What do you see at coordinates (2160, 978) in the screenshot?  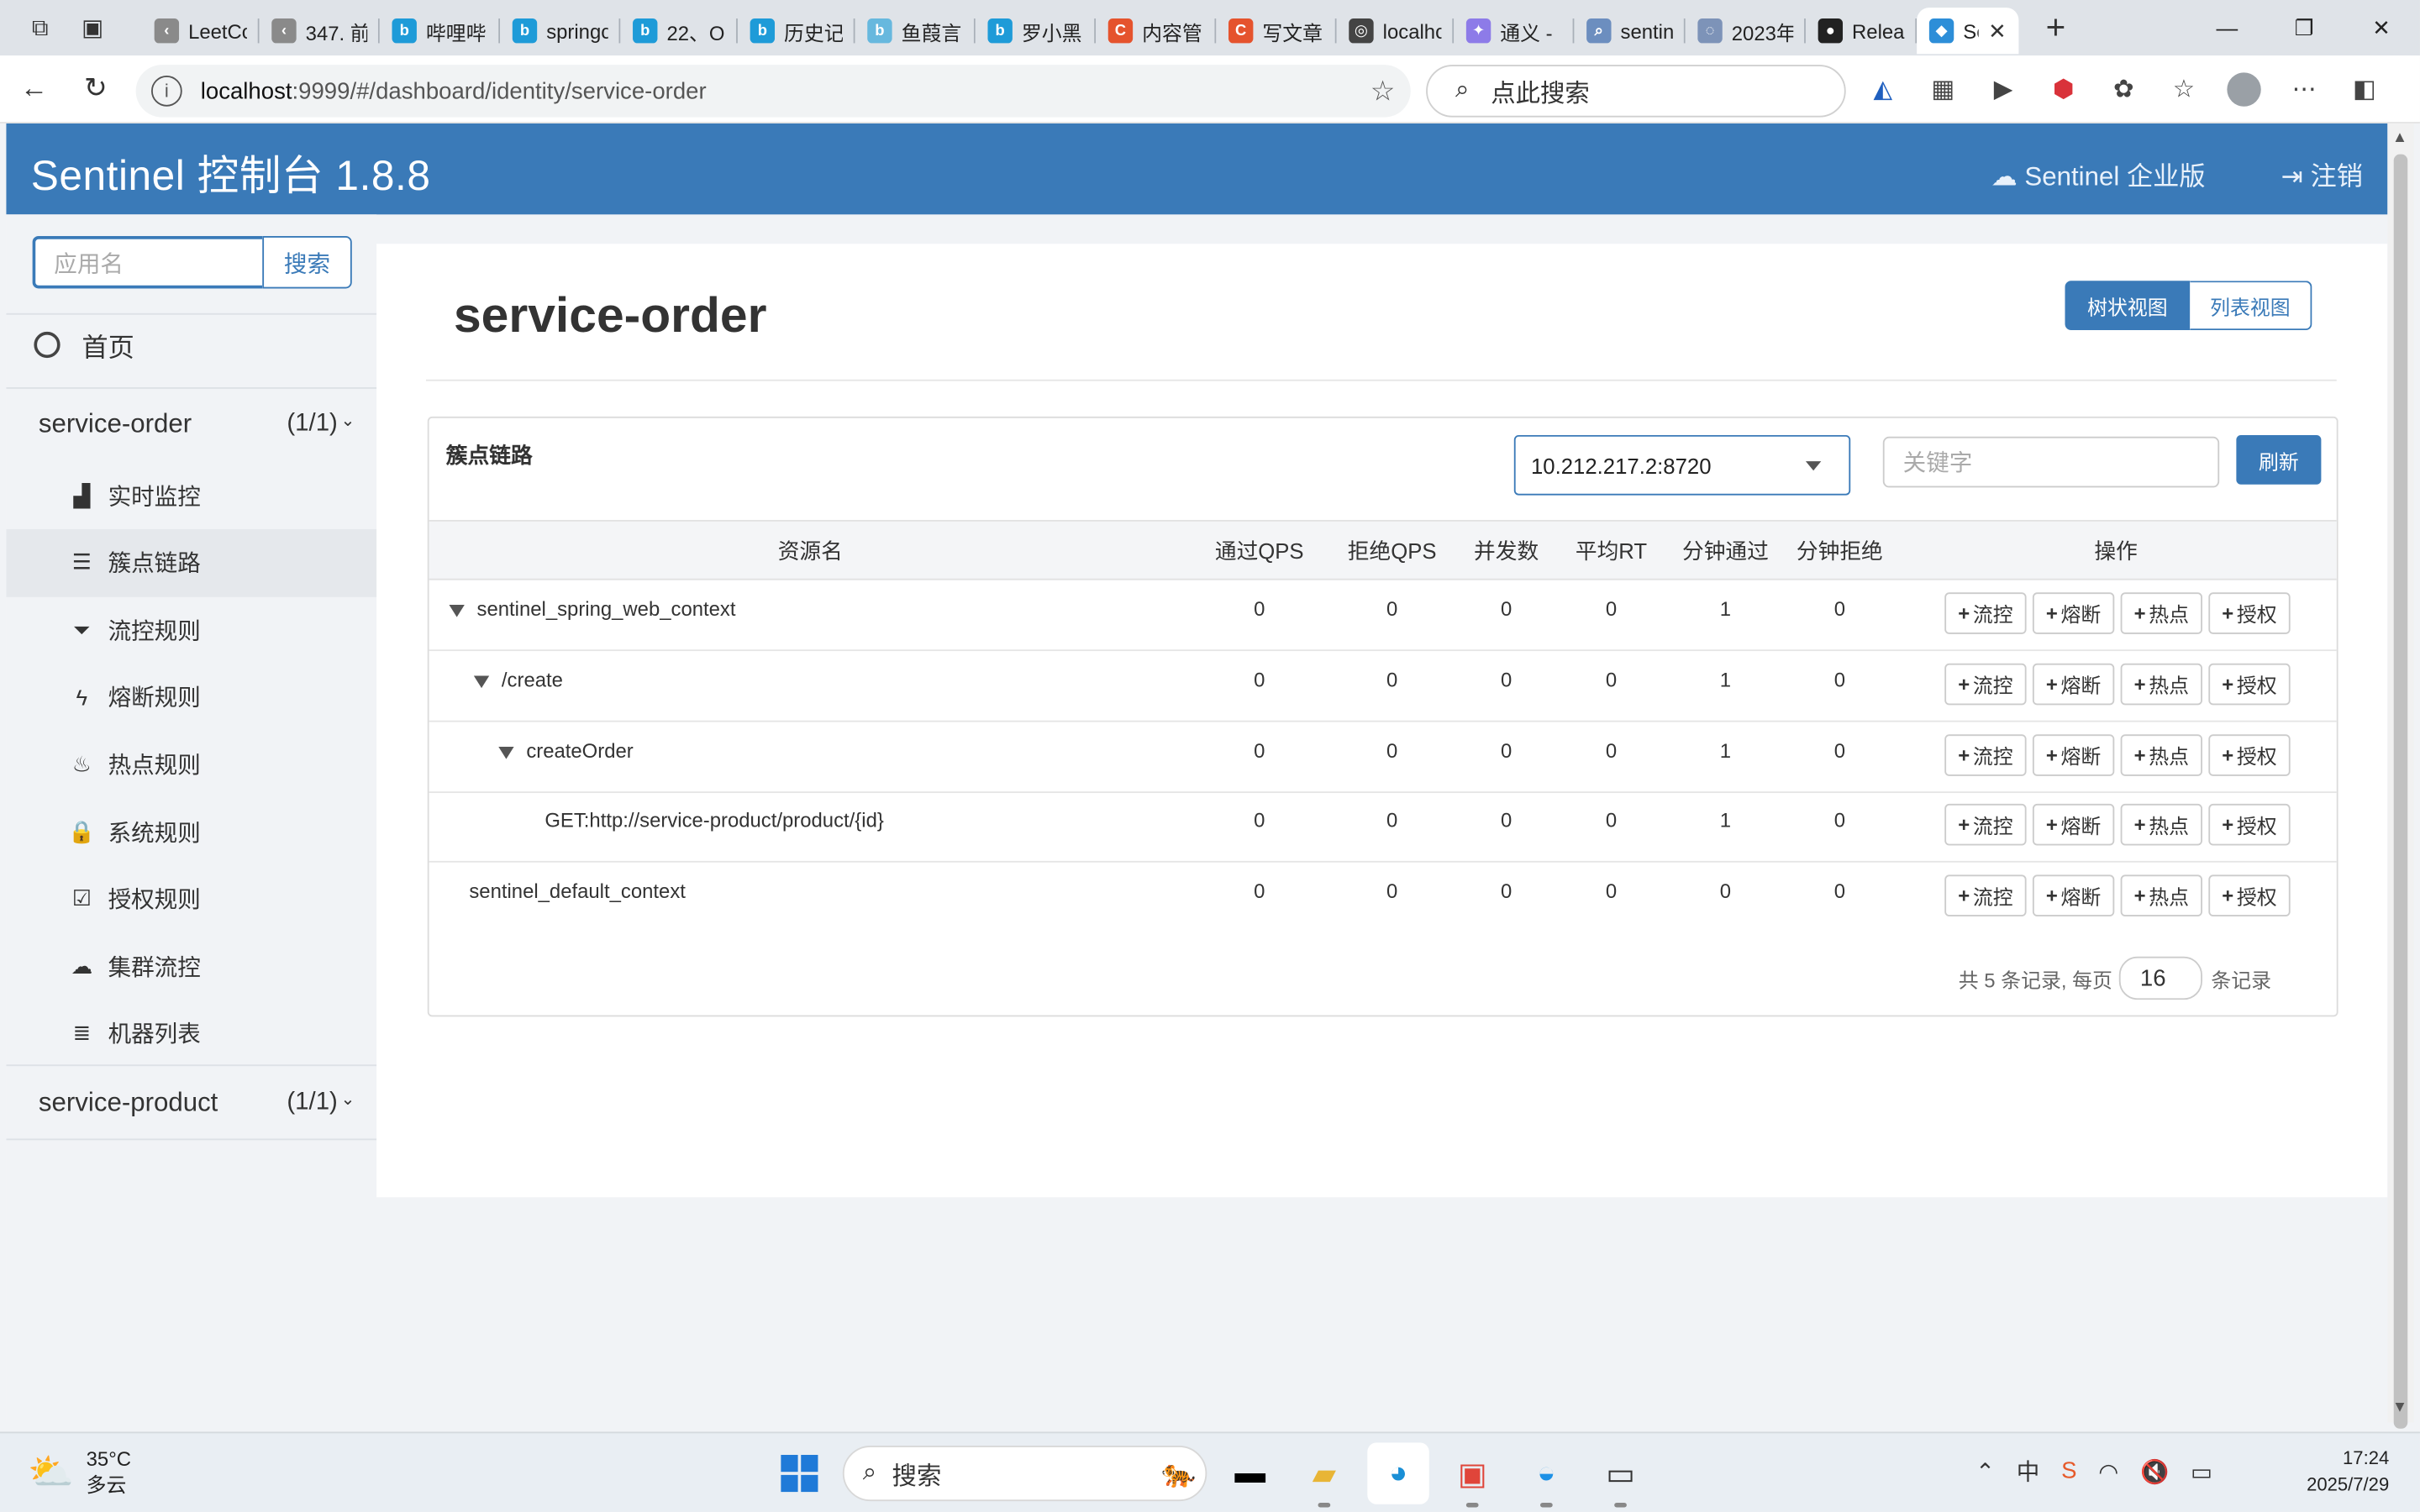 I see `page-size-input: 16` at bounding box center [2160, 978].